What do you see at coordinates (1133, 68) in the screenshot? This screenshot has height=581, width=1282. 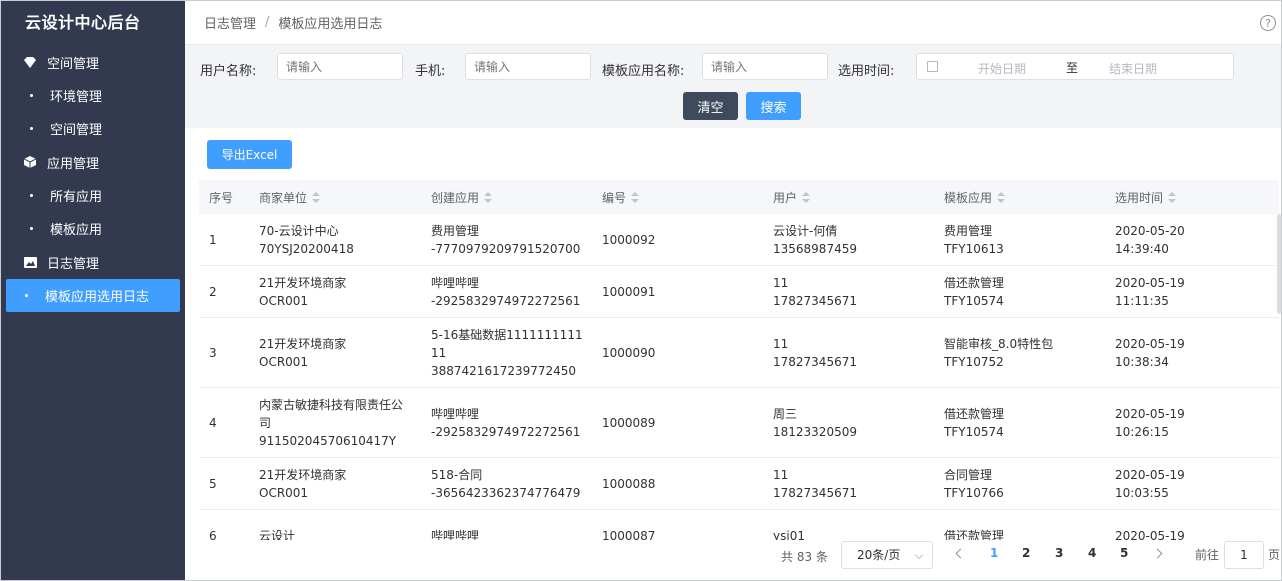 I see `end-date-input: 结束日期` at bounding box center [1133, 68].